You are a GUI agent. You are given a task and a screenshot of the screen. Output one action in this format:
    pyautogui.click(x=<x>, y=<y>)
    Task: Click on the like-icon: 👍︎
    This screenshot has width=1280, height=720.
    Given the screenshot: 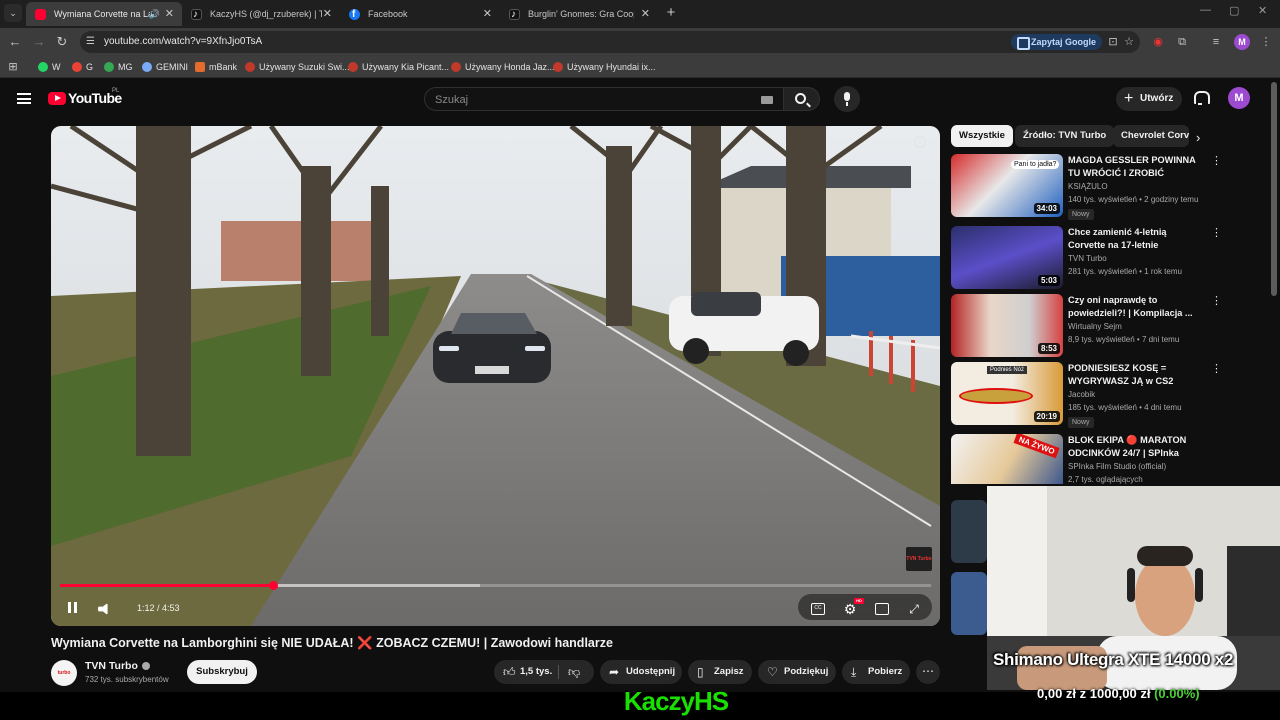 What is the action you would take?
    pyautogui.click(x=509, y=672)
    